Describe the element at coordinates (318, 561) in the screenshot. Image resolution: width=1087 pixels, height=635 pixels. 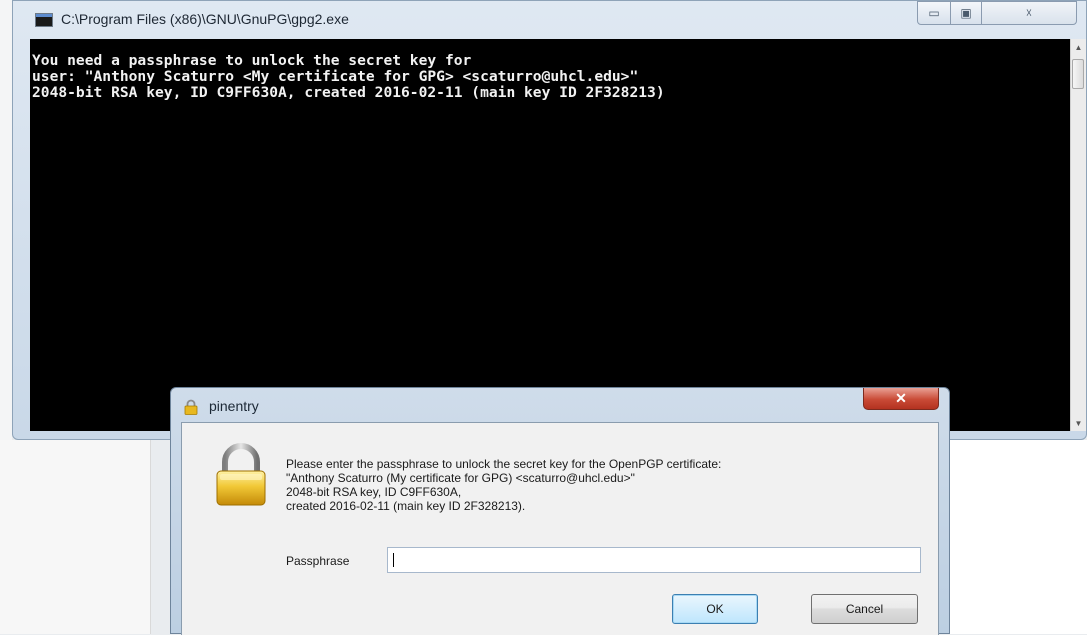
I see `passphrase-label: Passphrase` at that location.